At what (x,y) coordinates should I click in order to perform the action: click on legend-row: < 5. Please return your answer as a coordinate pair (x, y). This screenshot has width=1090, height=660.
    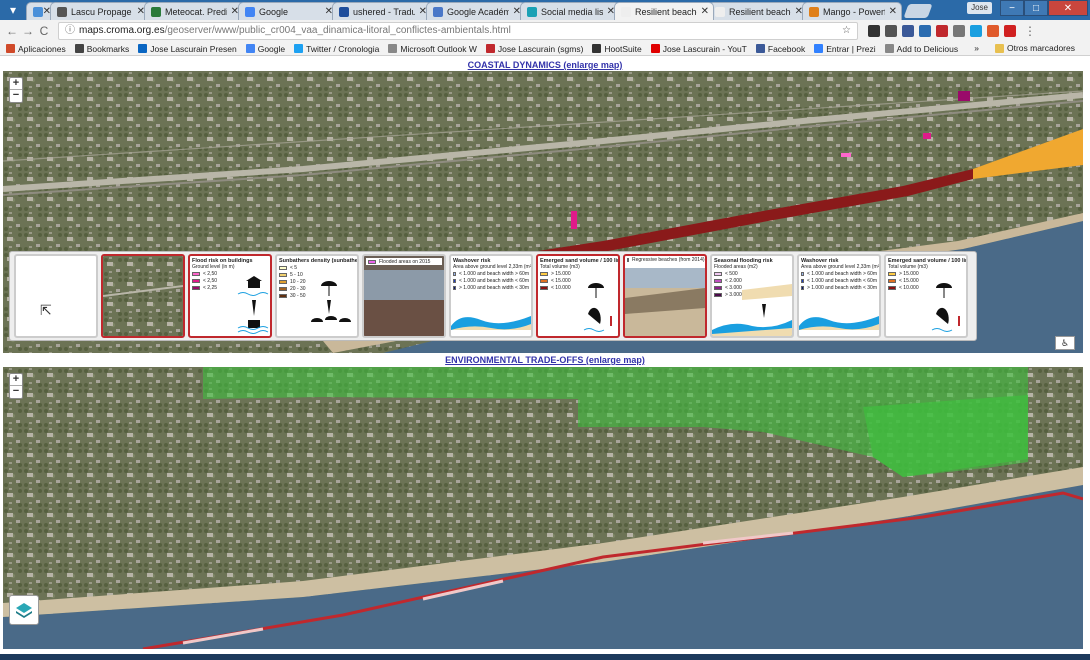
    Looking at the image, I should click on (317, 267).